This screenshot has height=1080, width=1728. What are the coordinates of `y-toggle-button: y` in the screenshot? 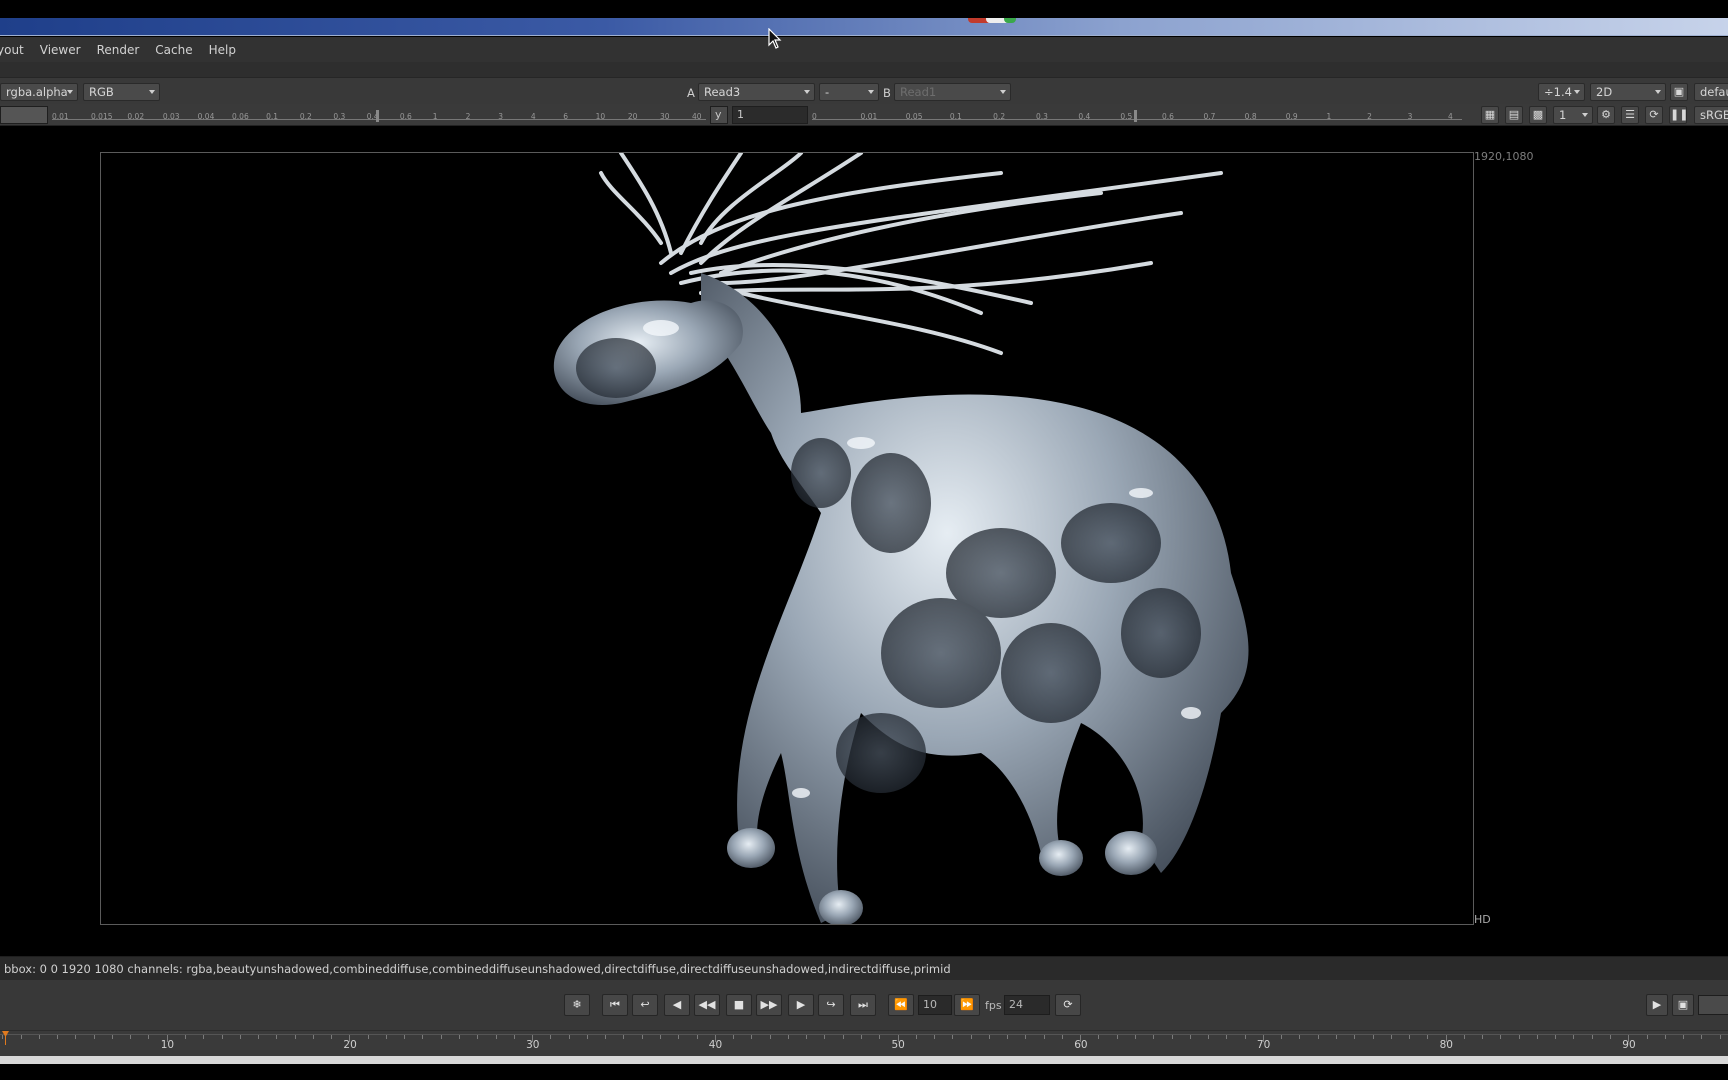 It's located at (719, 115).